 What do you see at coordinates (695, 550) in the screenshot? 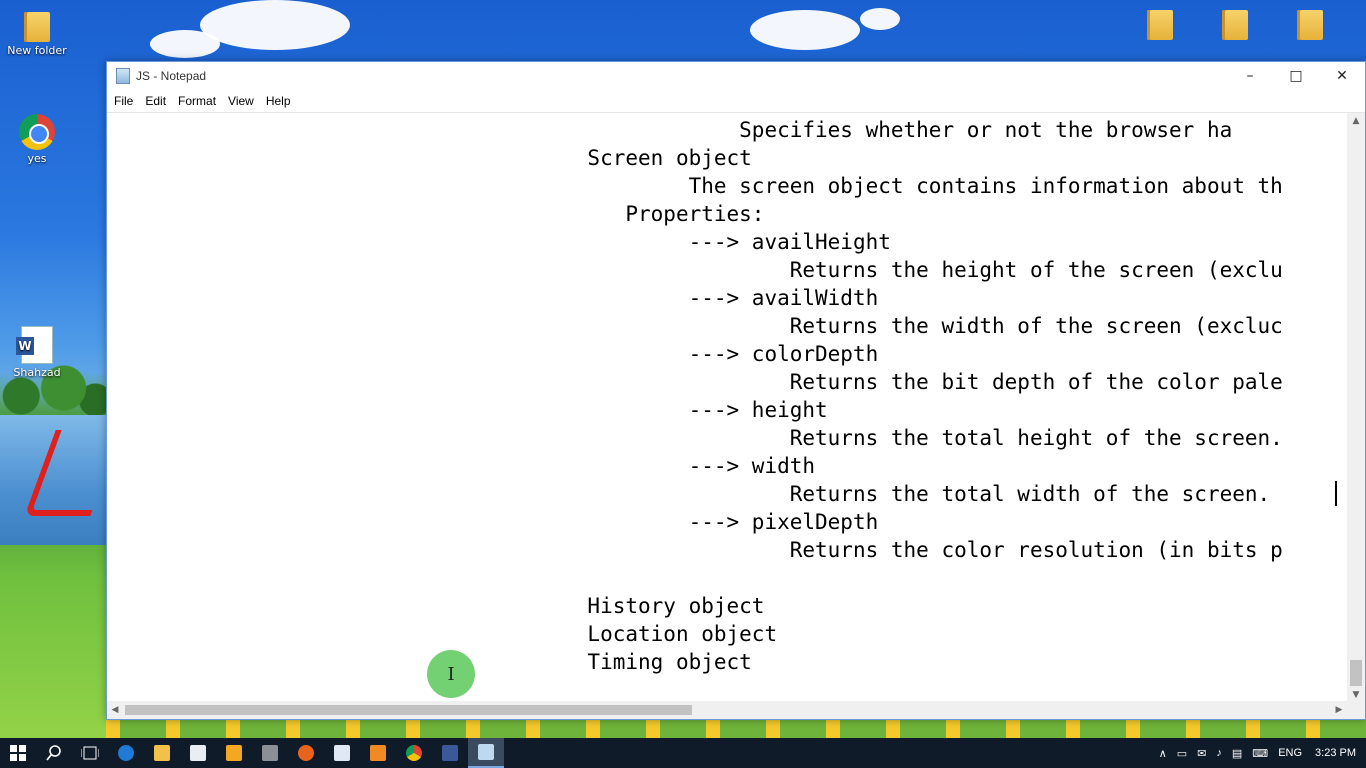
I see `editor-line: Returns the color resolution (in bits p` at bounding box center [695, 550].